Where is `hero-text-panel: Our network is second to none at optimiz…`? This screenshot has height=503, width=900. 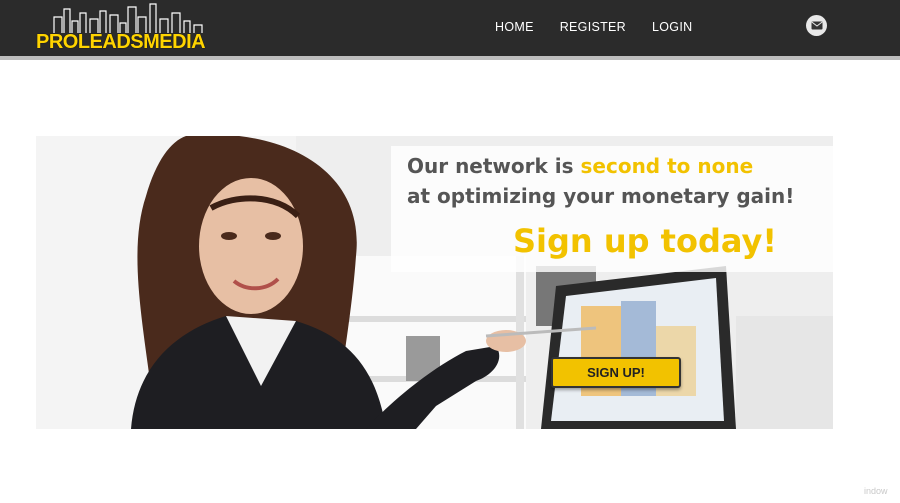 hero-text-panel: Our network is second to none at optimiz… is located at coordinates (612, 209).